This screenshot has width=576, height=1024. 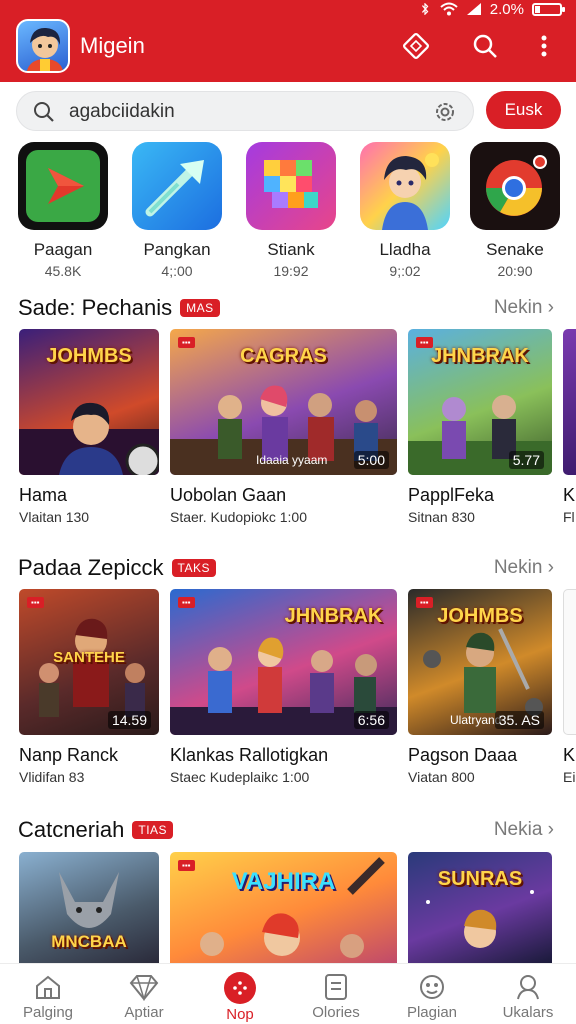 What do you see at coordinates (292, 460) in the screenshot?
I see `thumbnail-overlay-text: Idaaia yyaam` at bounding box center [292, 460].